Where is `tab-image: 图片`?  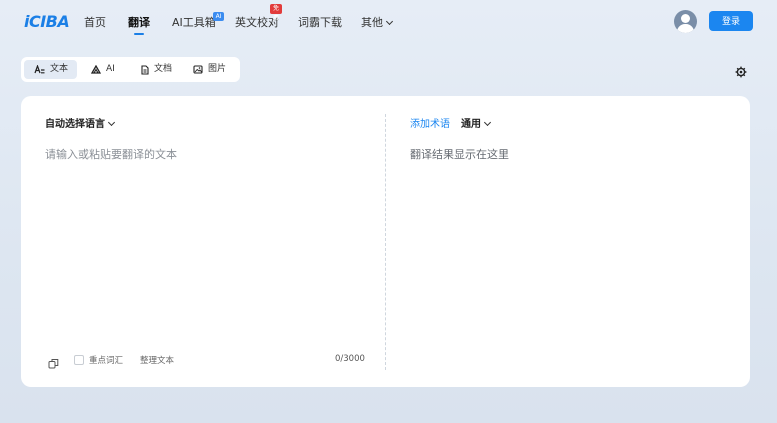
tab-image: 图片 is located at coordinates (216, 69).